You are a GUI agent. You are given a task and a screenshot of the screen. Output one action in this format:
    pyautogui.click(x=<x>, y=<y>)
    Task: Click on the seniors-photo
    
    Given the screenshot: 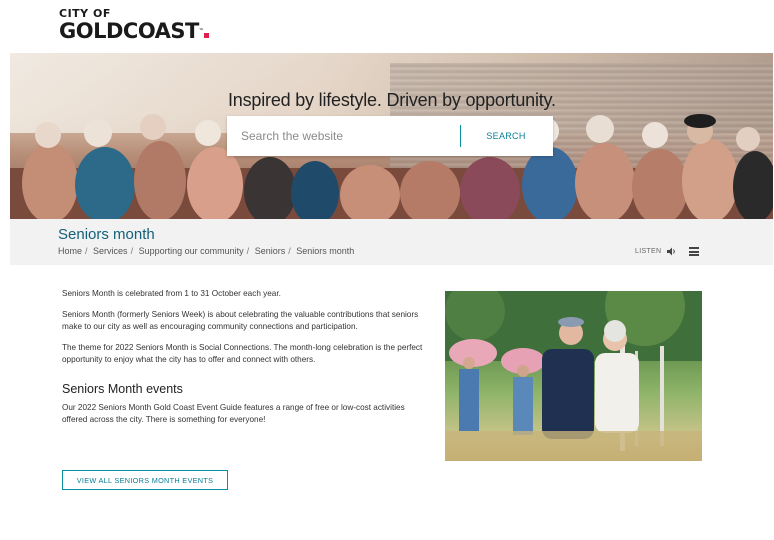 What is the action you would take?
    pyautogui.click(x=573, y=376)
    